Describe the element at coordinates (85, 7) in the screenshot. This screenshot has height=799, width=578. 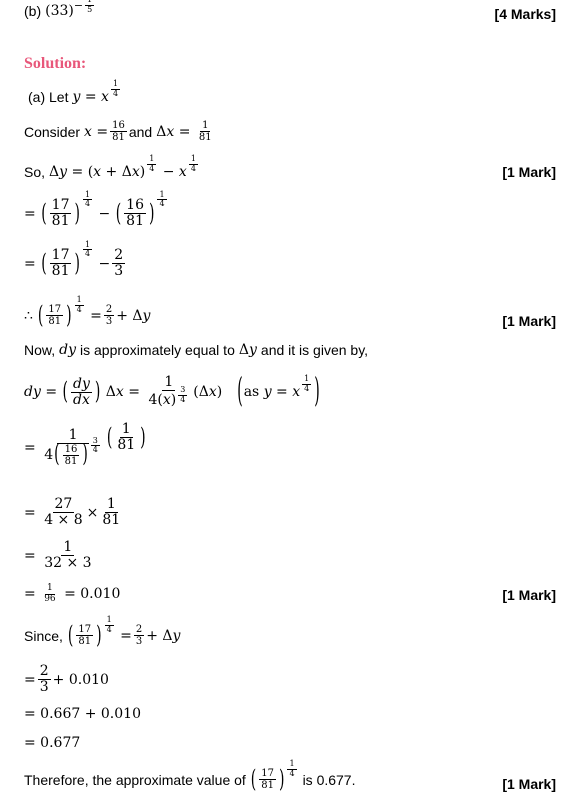
I see `question-exponent: − 15` at that location.